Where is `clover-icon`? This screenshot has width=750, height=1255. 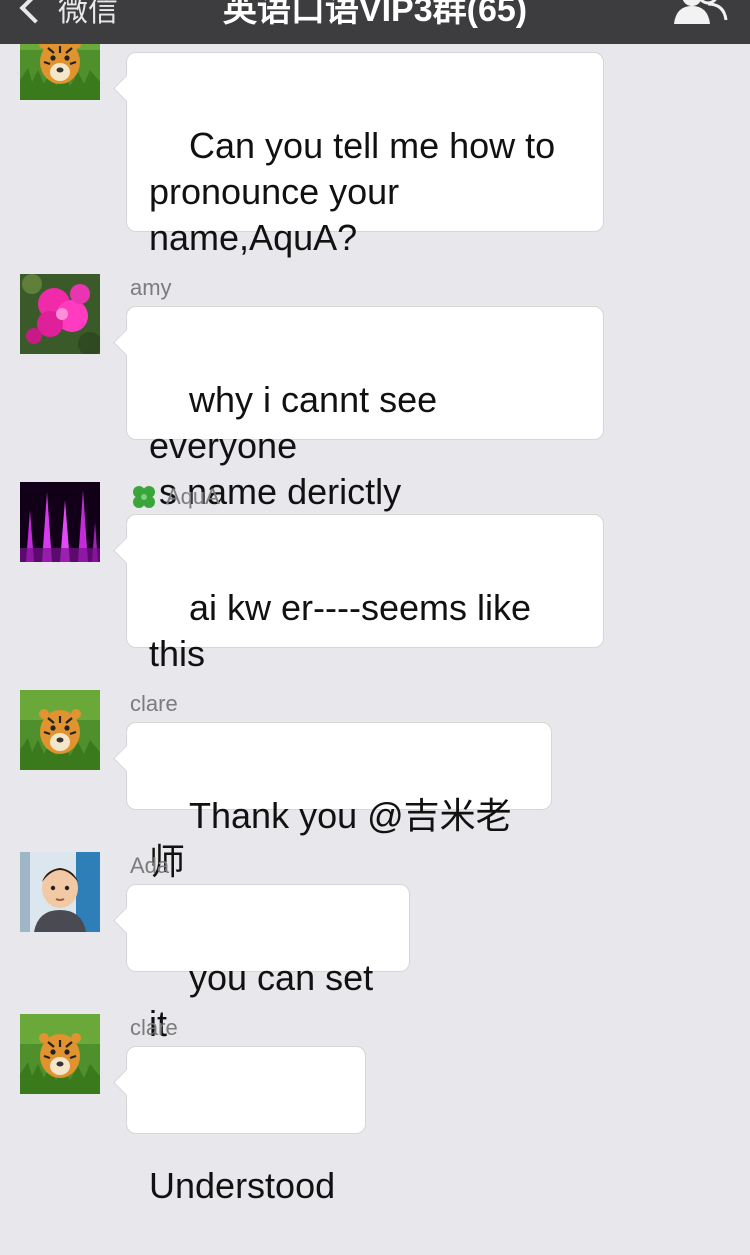 clover-icon is located at coordinates (144, 497).